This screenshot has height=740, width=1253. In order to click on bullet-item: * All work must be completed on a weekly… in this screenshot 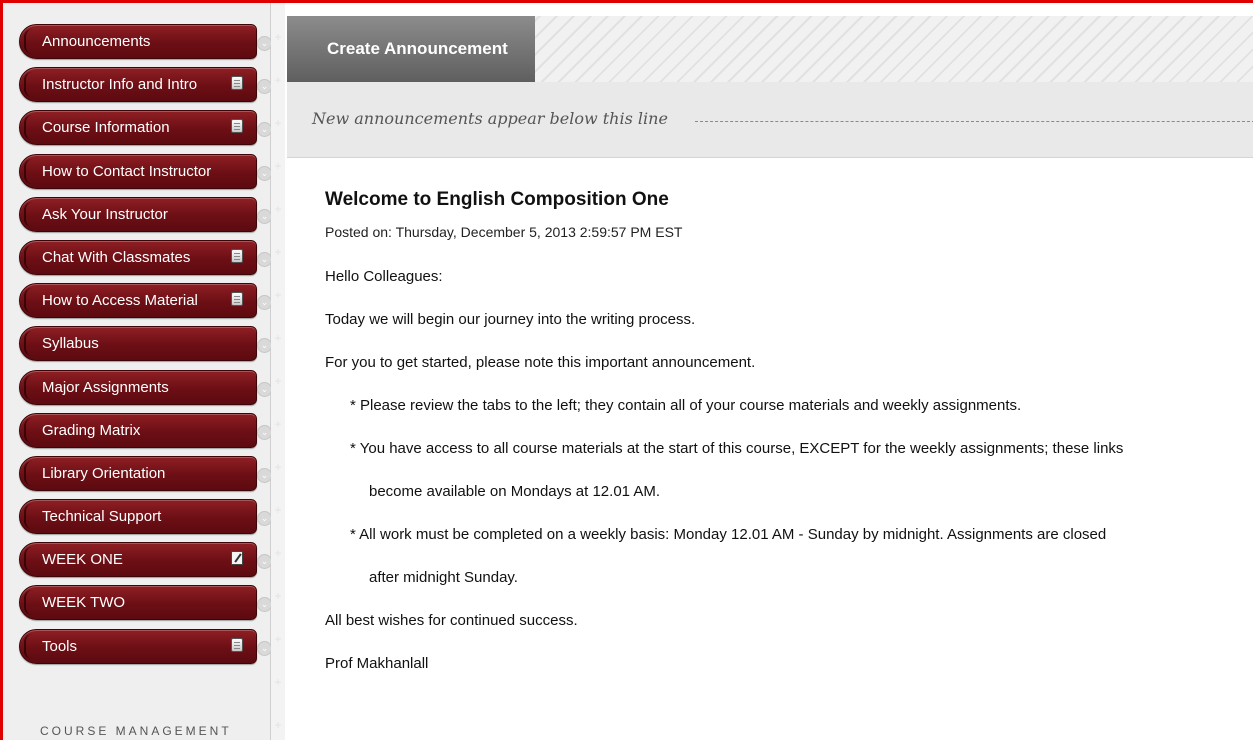, I will do `click(728, 534)`.